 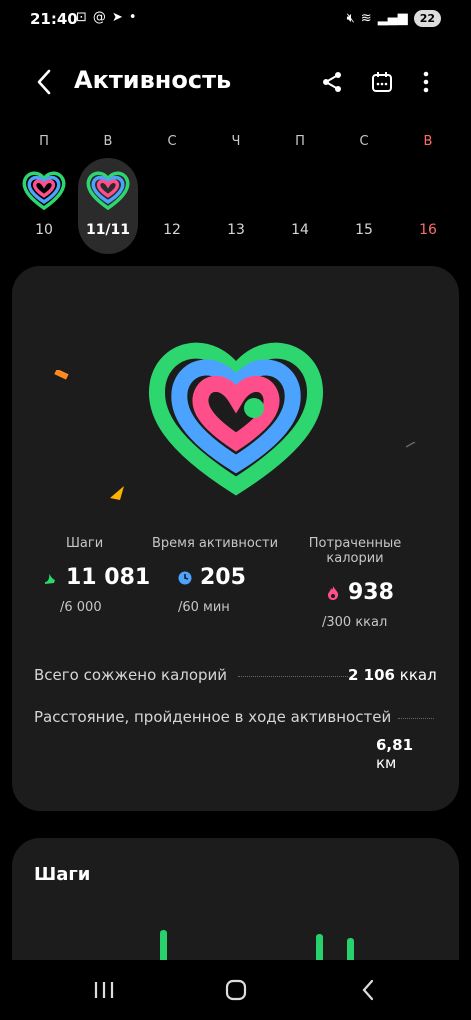 What do you see at coordinates (153, 80) in the screenshot?
I see `page-title: Активность` at bounding box center [153, 80].